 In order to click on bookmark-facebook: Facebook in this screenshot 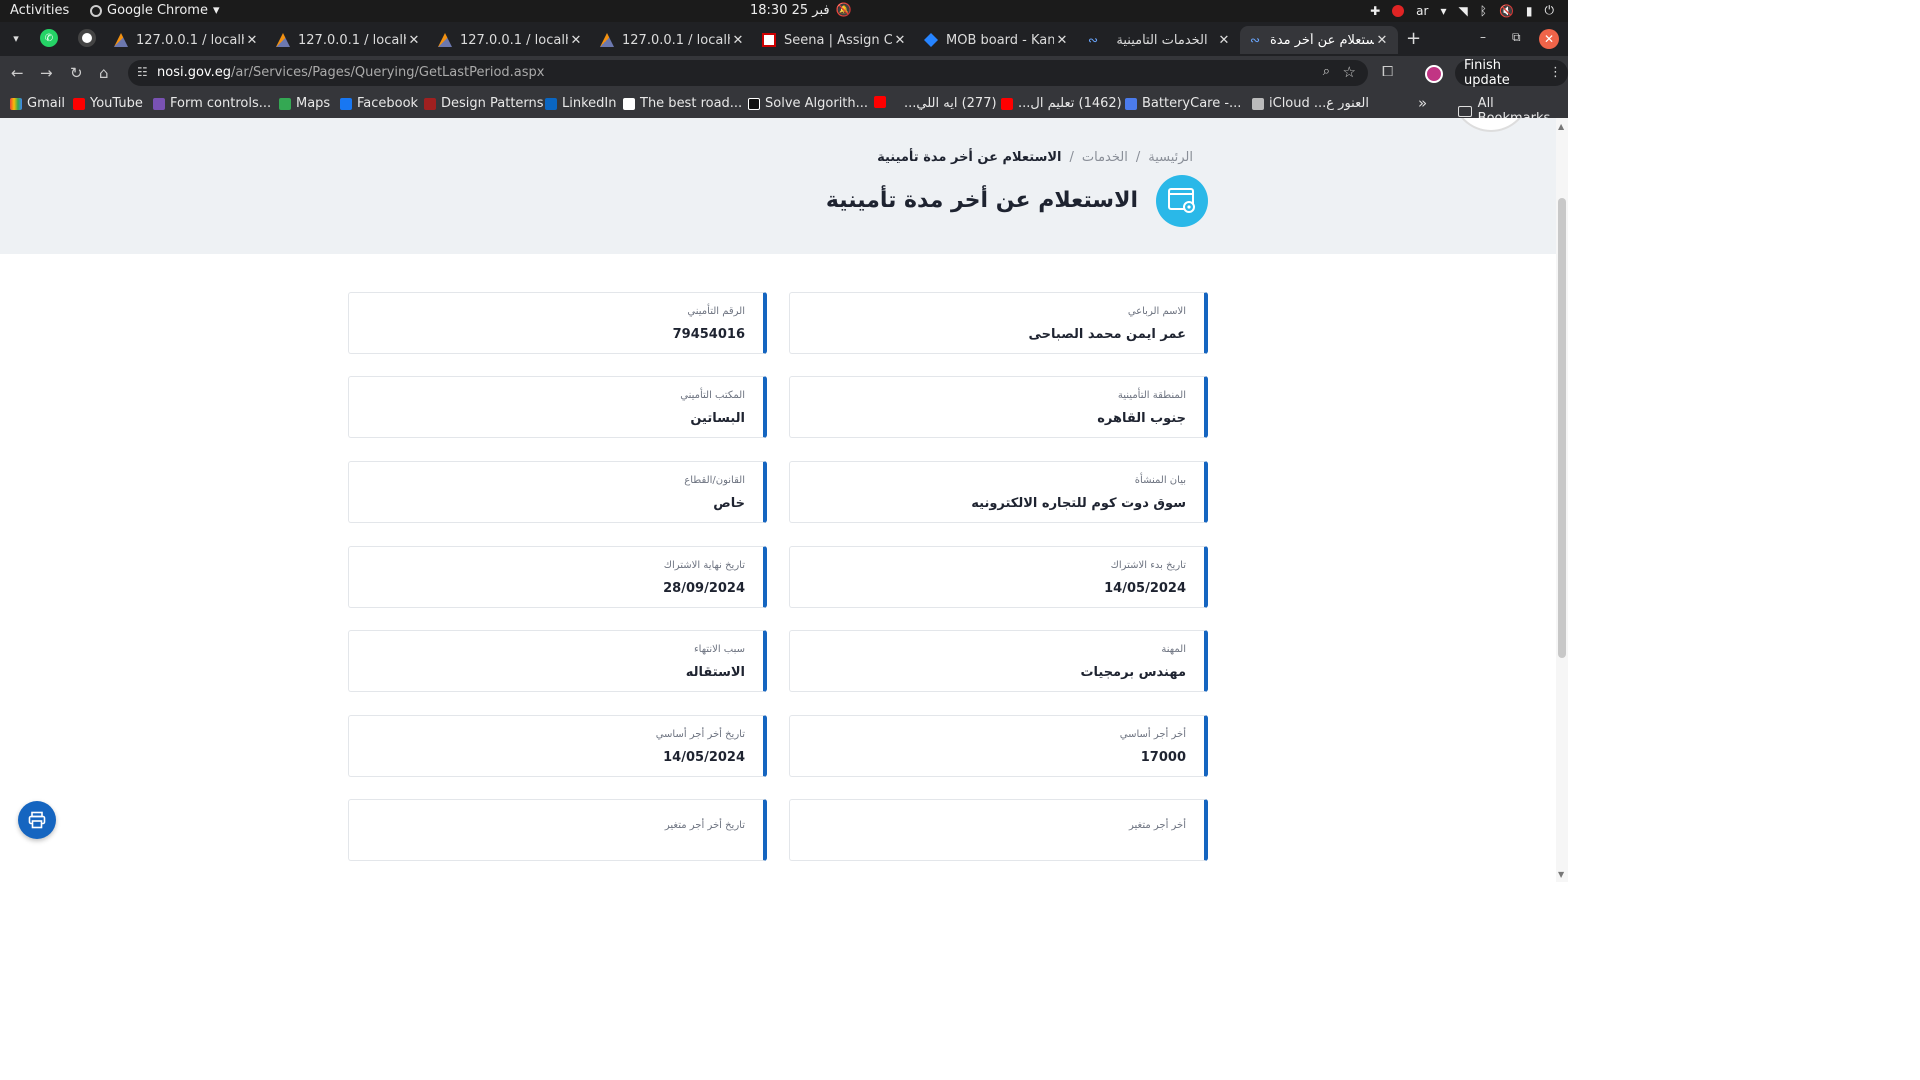, I will do `click(379, 103)`.